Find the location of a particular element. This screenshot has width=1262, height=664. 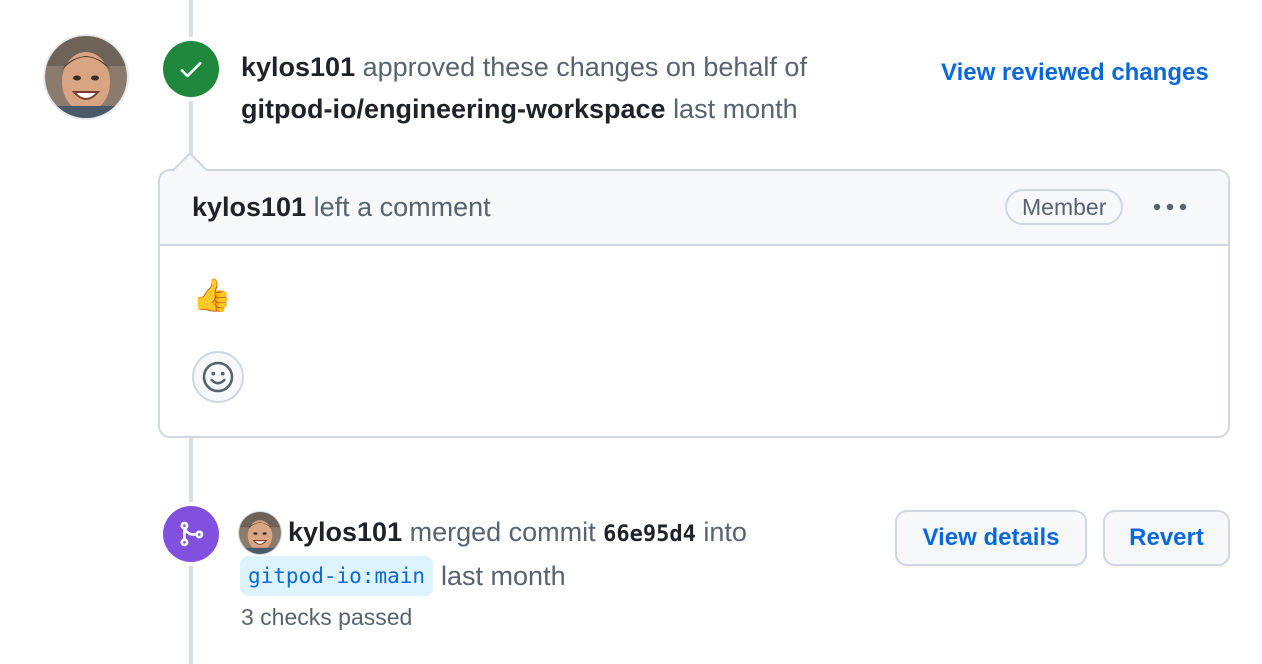

merge-summary: kylos101 merged commit 66e95d4 into is located at coordinates (588, 533).